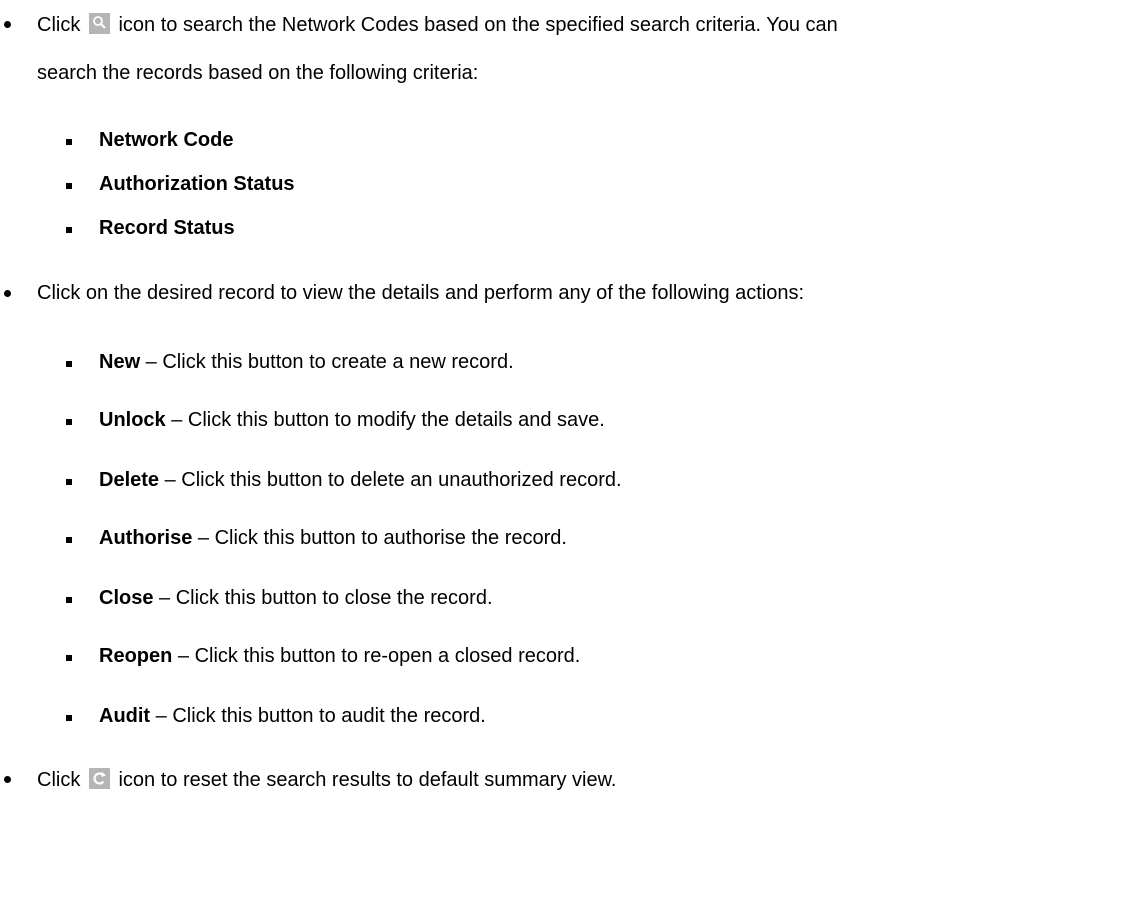 The height and width of the screenshot is (901, 1124). Describe the element at coordinates (323, 598) in the screenshot. I see `action-desc: – Click this button to close the record.` at that location.